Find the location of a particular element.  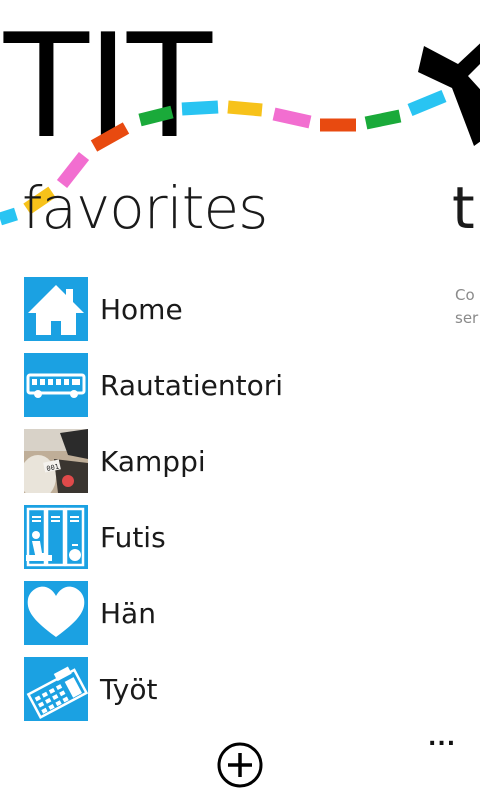

favorite-item-tyot: Työt is located at coordinates (234, 689).